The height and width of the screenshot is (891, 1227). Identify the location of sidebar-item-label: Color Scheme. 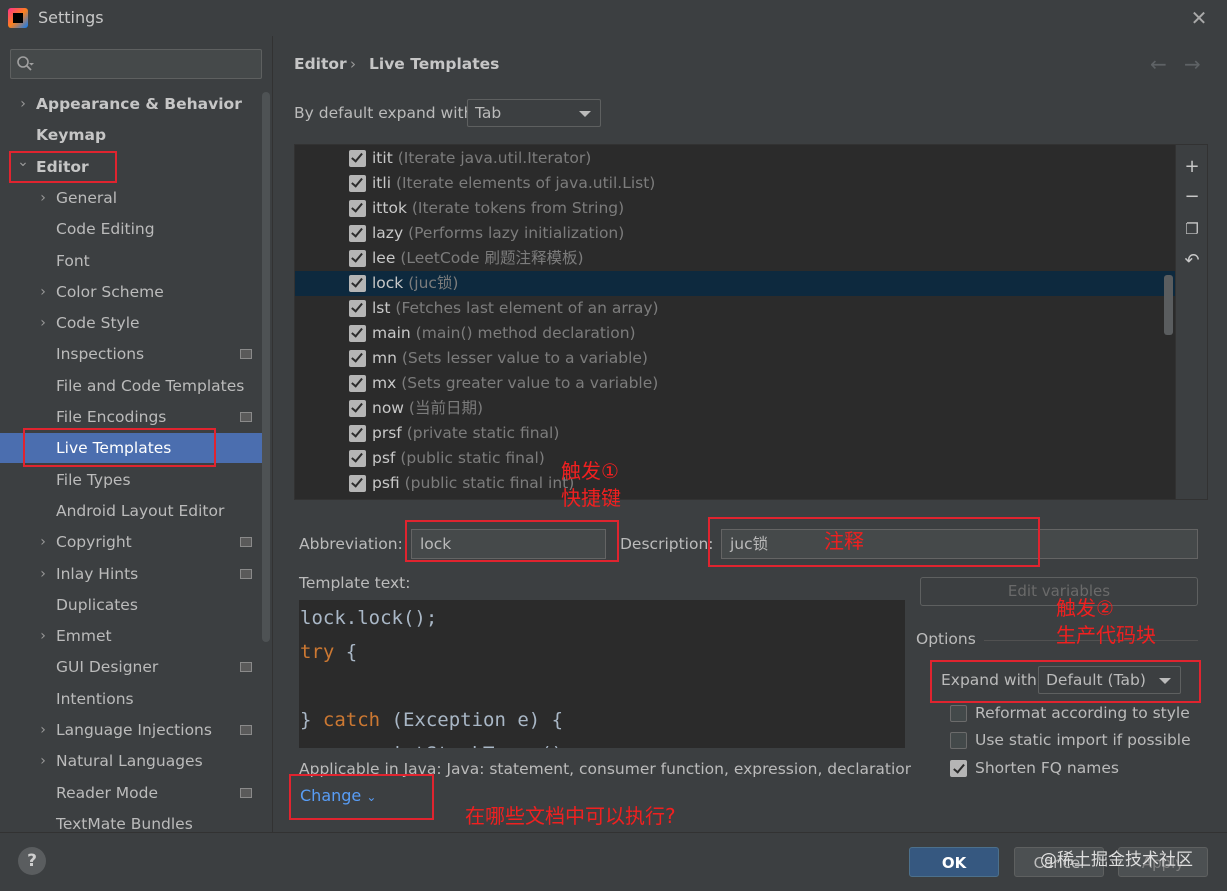
(110, 291).